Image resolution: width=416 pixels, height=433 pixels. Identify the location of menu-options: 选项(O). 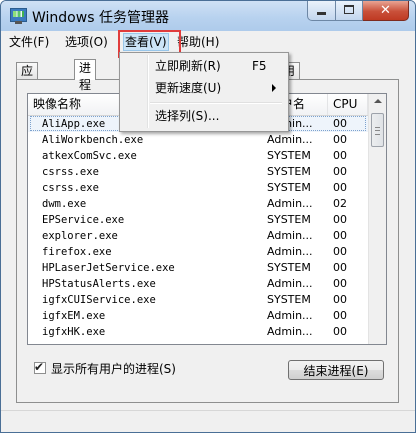
(86, 42).